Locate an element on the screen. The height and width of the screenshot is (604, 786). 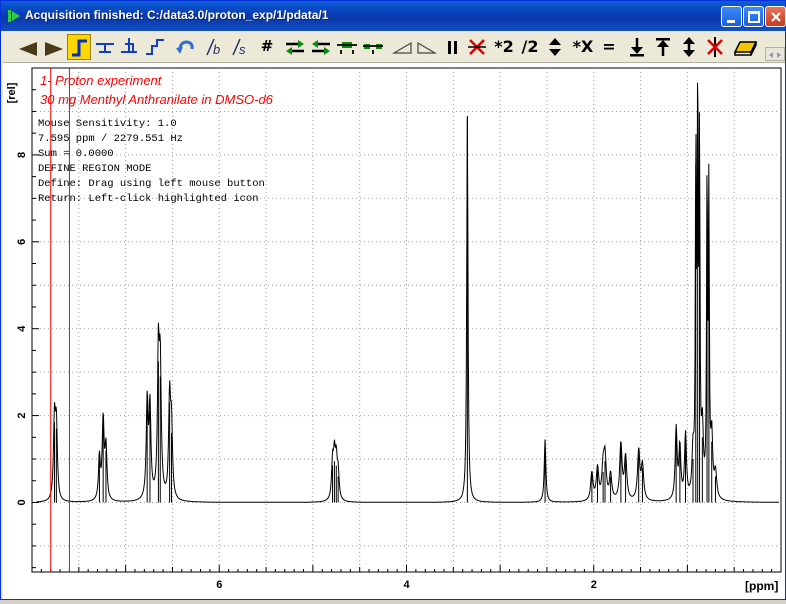
x-axis-unit-label: [ppm] is located at coordinates (761, 586).